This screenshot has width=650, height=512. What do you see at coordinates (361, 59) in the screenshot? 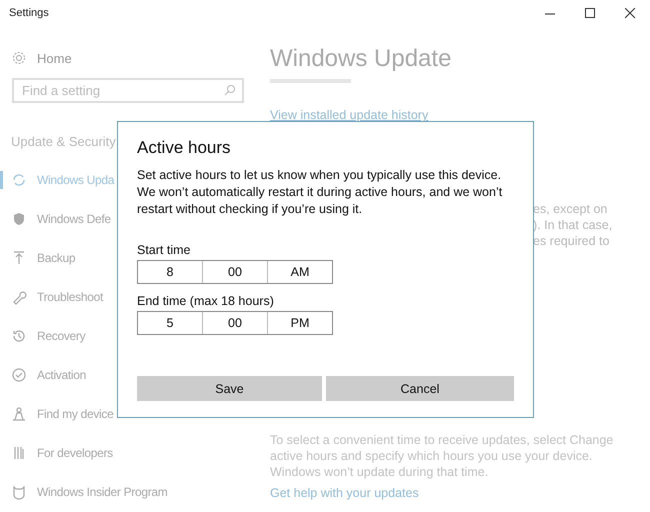
I see `page-title: Windows Update` at bounding box center [361, 59].